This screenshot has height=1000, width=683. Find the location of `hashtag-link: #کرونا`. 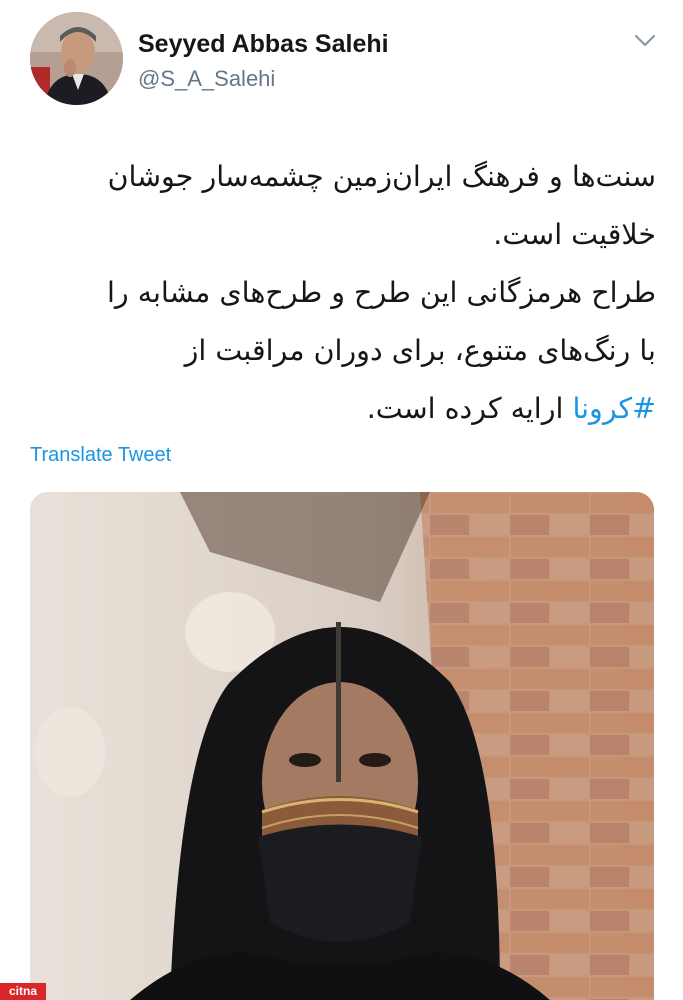

hashtag-link: #کرونا is located at coordinates (614, 408).